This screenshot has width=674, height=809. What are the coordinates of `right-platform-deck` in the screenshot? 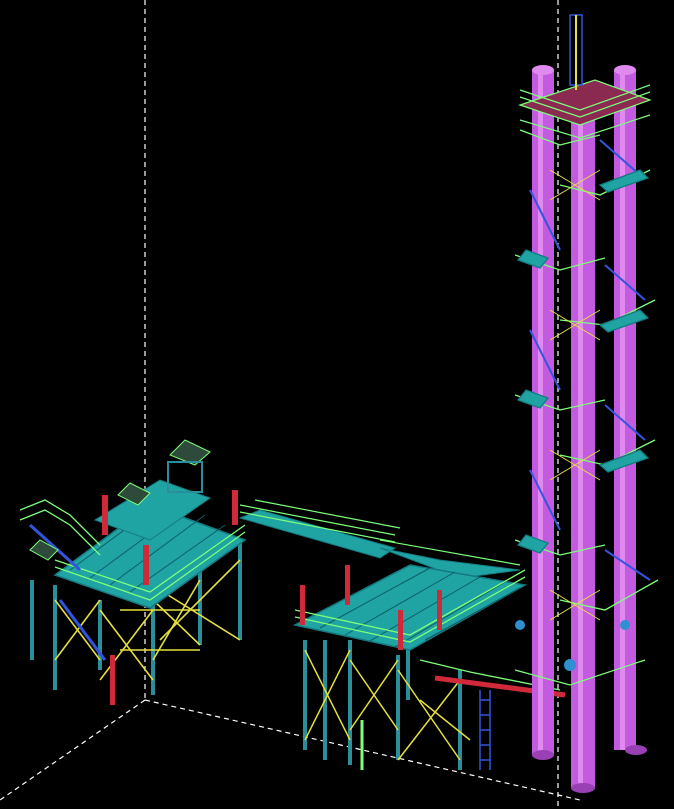 It's located at (410, 607).